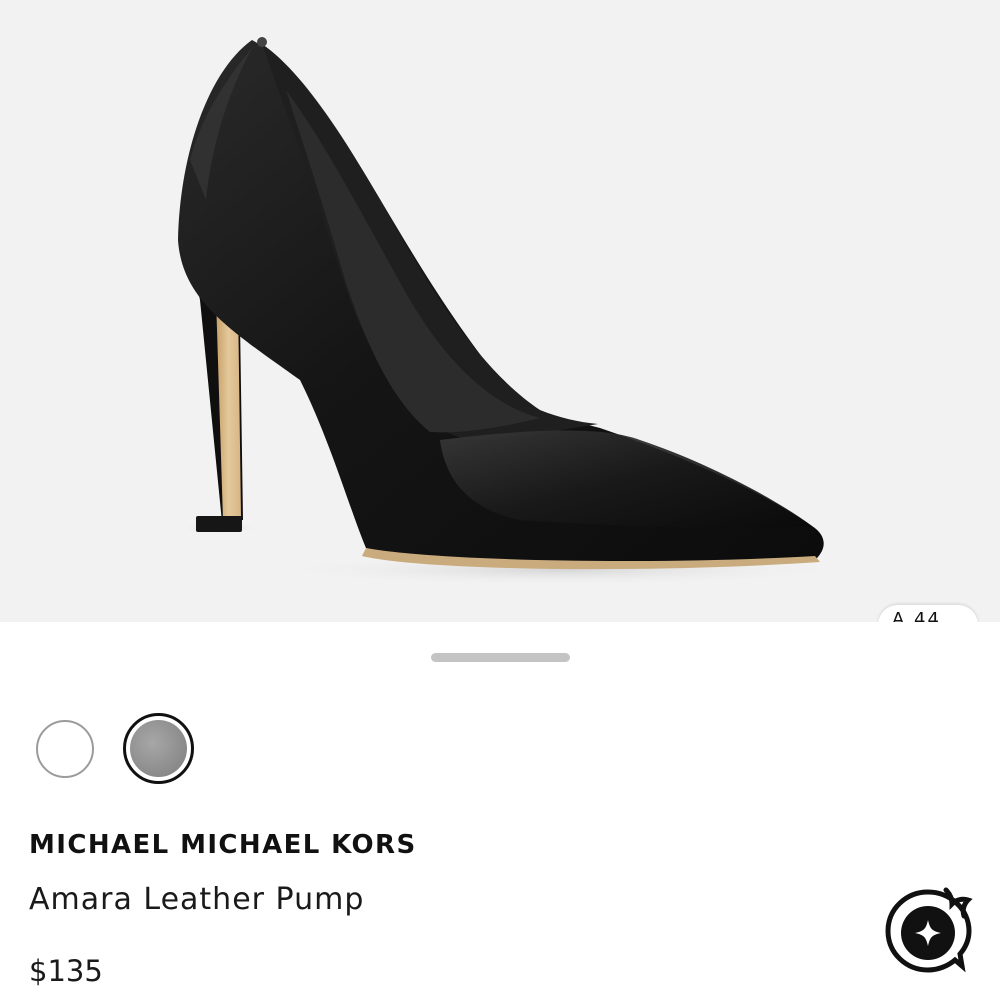  Describe the element at coordinates (66, 971) in the screenshot. I see `product-price: $135` at that location.